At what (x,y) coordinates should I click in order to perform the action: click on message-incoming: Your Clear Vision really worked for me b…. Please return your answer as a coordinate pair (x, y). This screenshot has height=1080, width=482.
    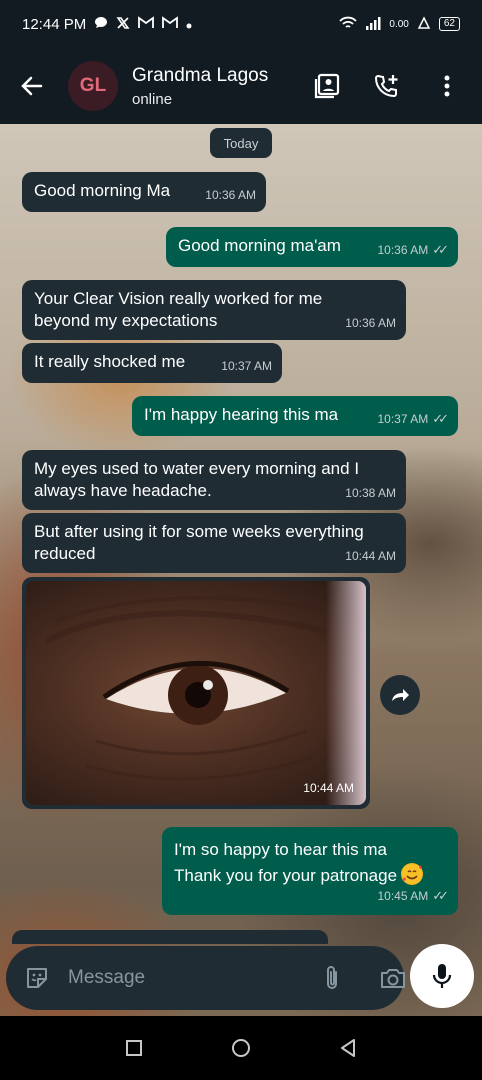
    Looking at the image, I should click on (214, 310).